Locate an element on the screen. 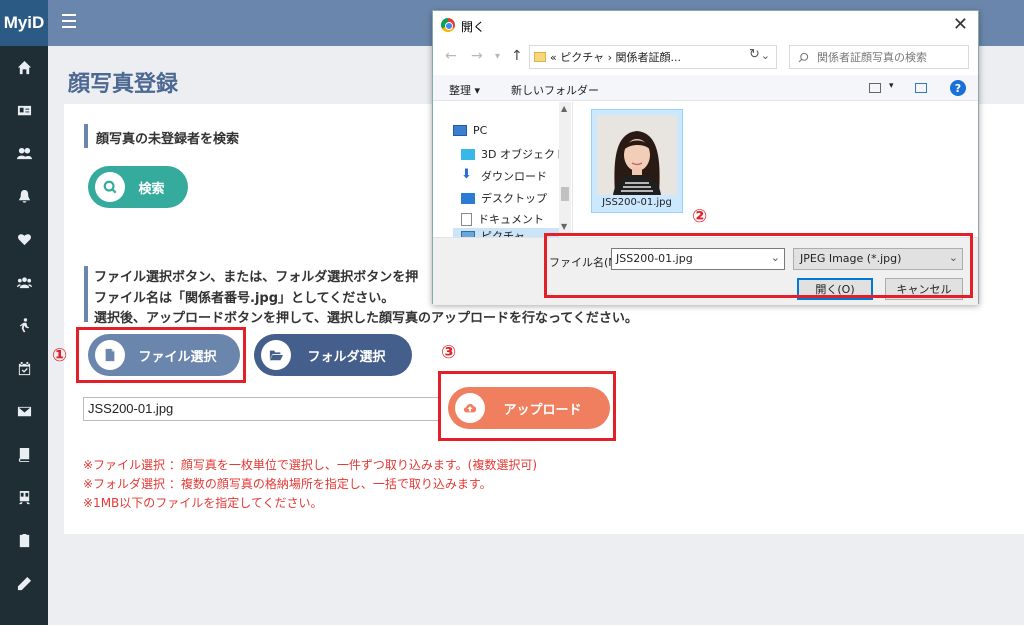  cube-icon is located at coordinates (468, 154).